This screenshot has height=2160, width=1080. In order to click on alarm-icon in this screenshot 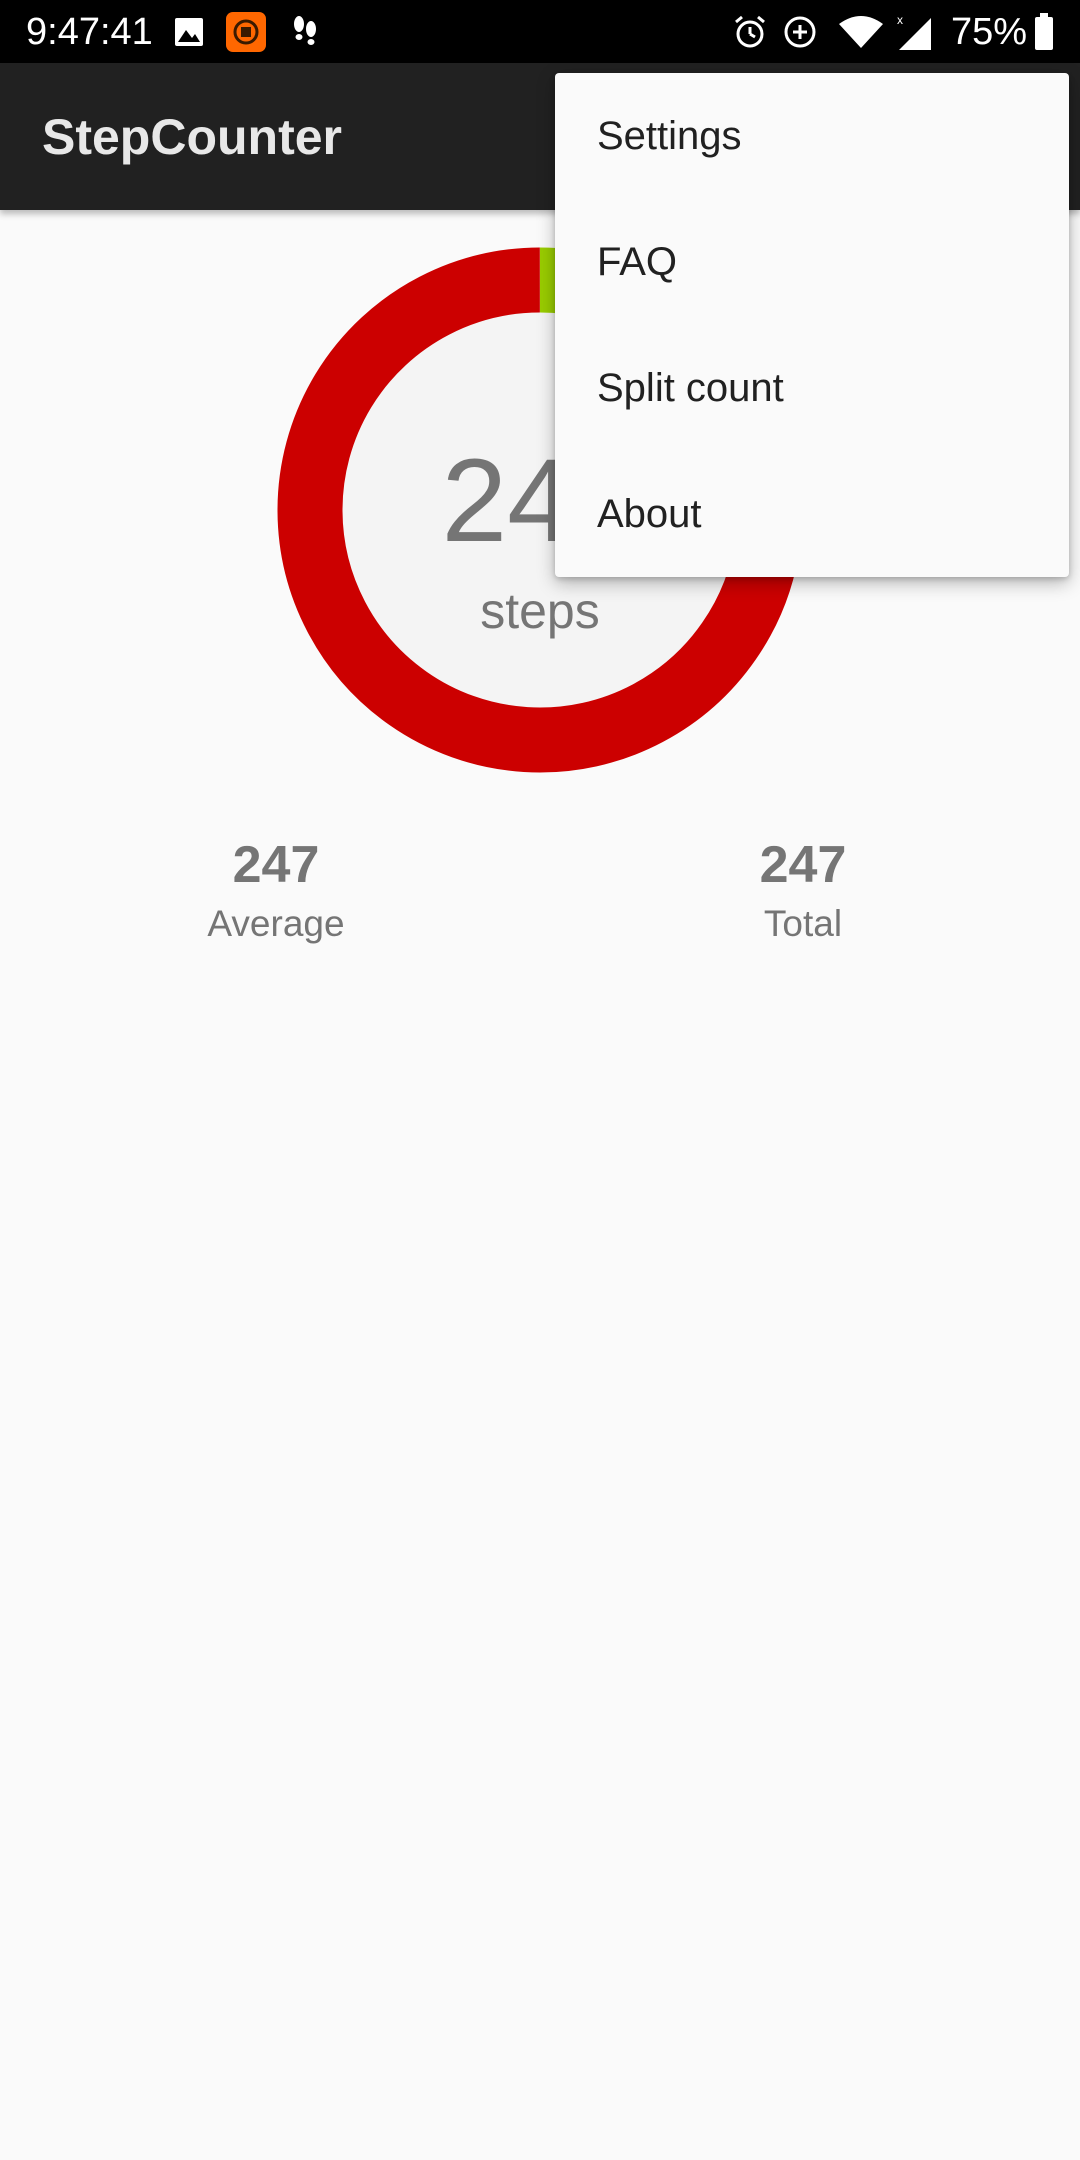, I will do `click(750, 32)`.